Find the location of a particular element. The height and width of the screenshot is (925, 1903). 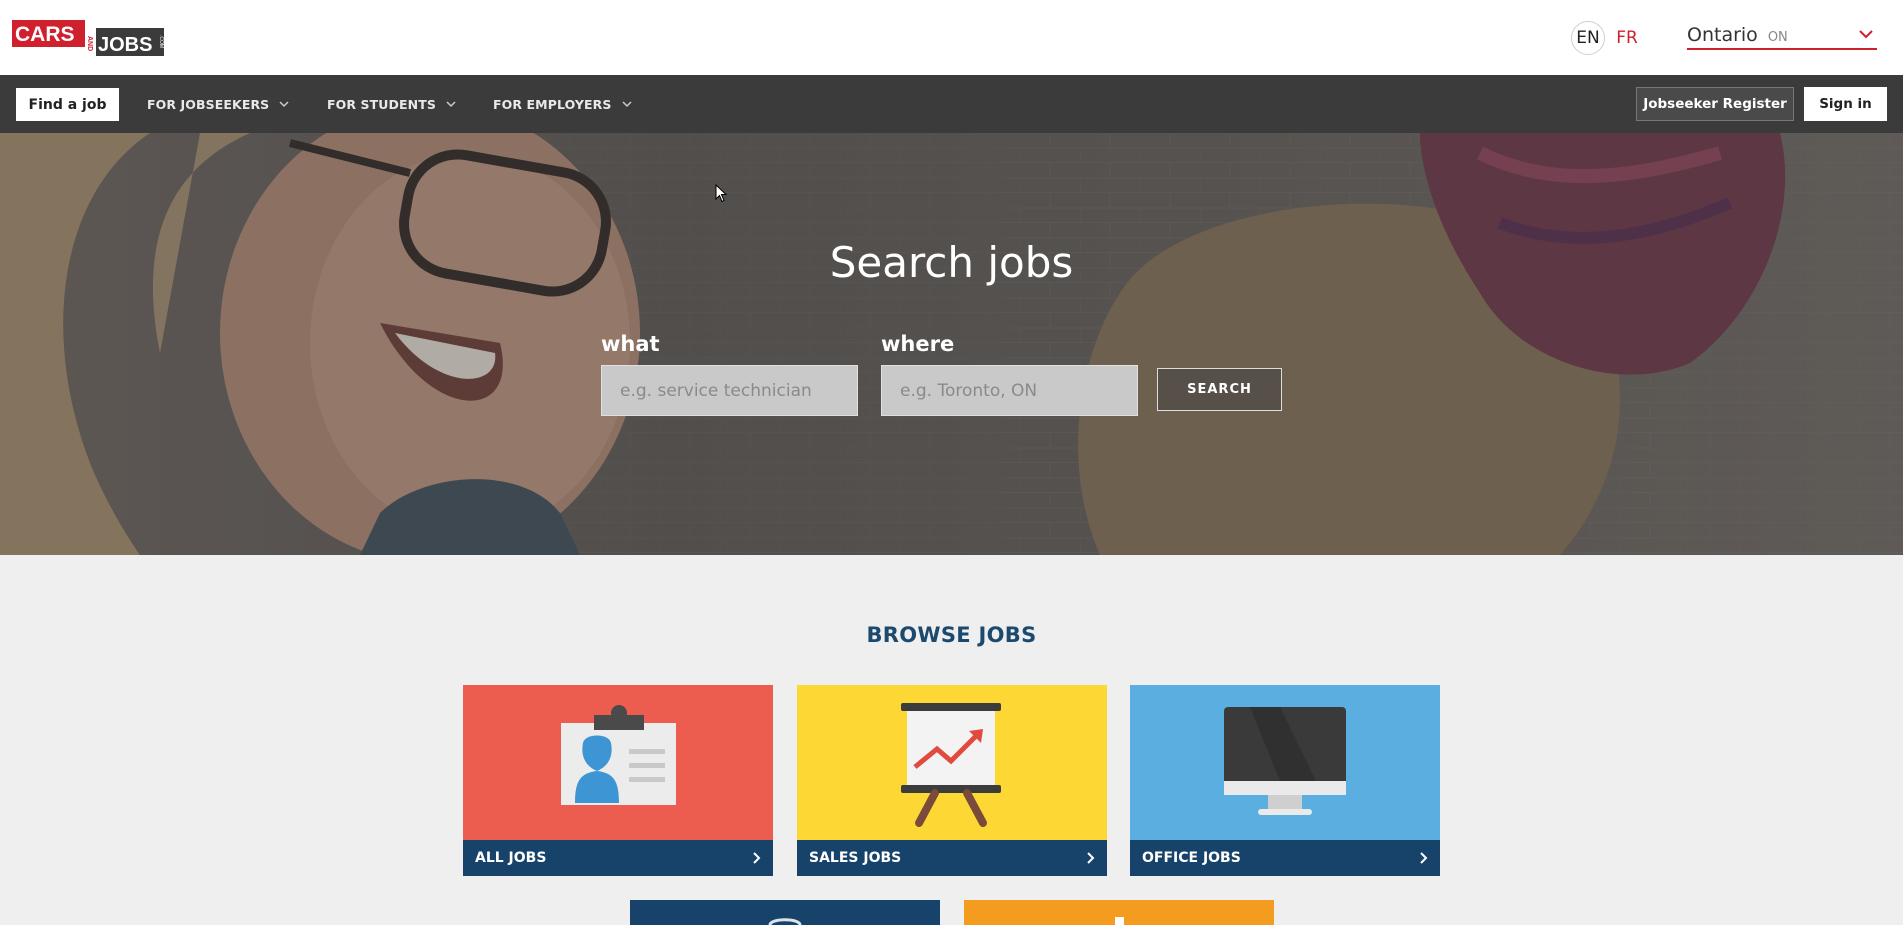

site-logo: CARS AND JOBS .COM is located at coordinates (88, 38).